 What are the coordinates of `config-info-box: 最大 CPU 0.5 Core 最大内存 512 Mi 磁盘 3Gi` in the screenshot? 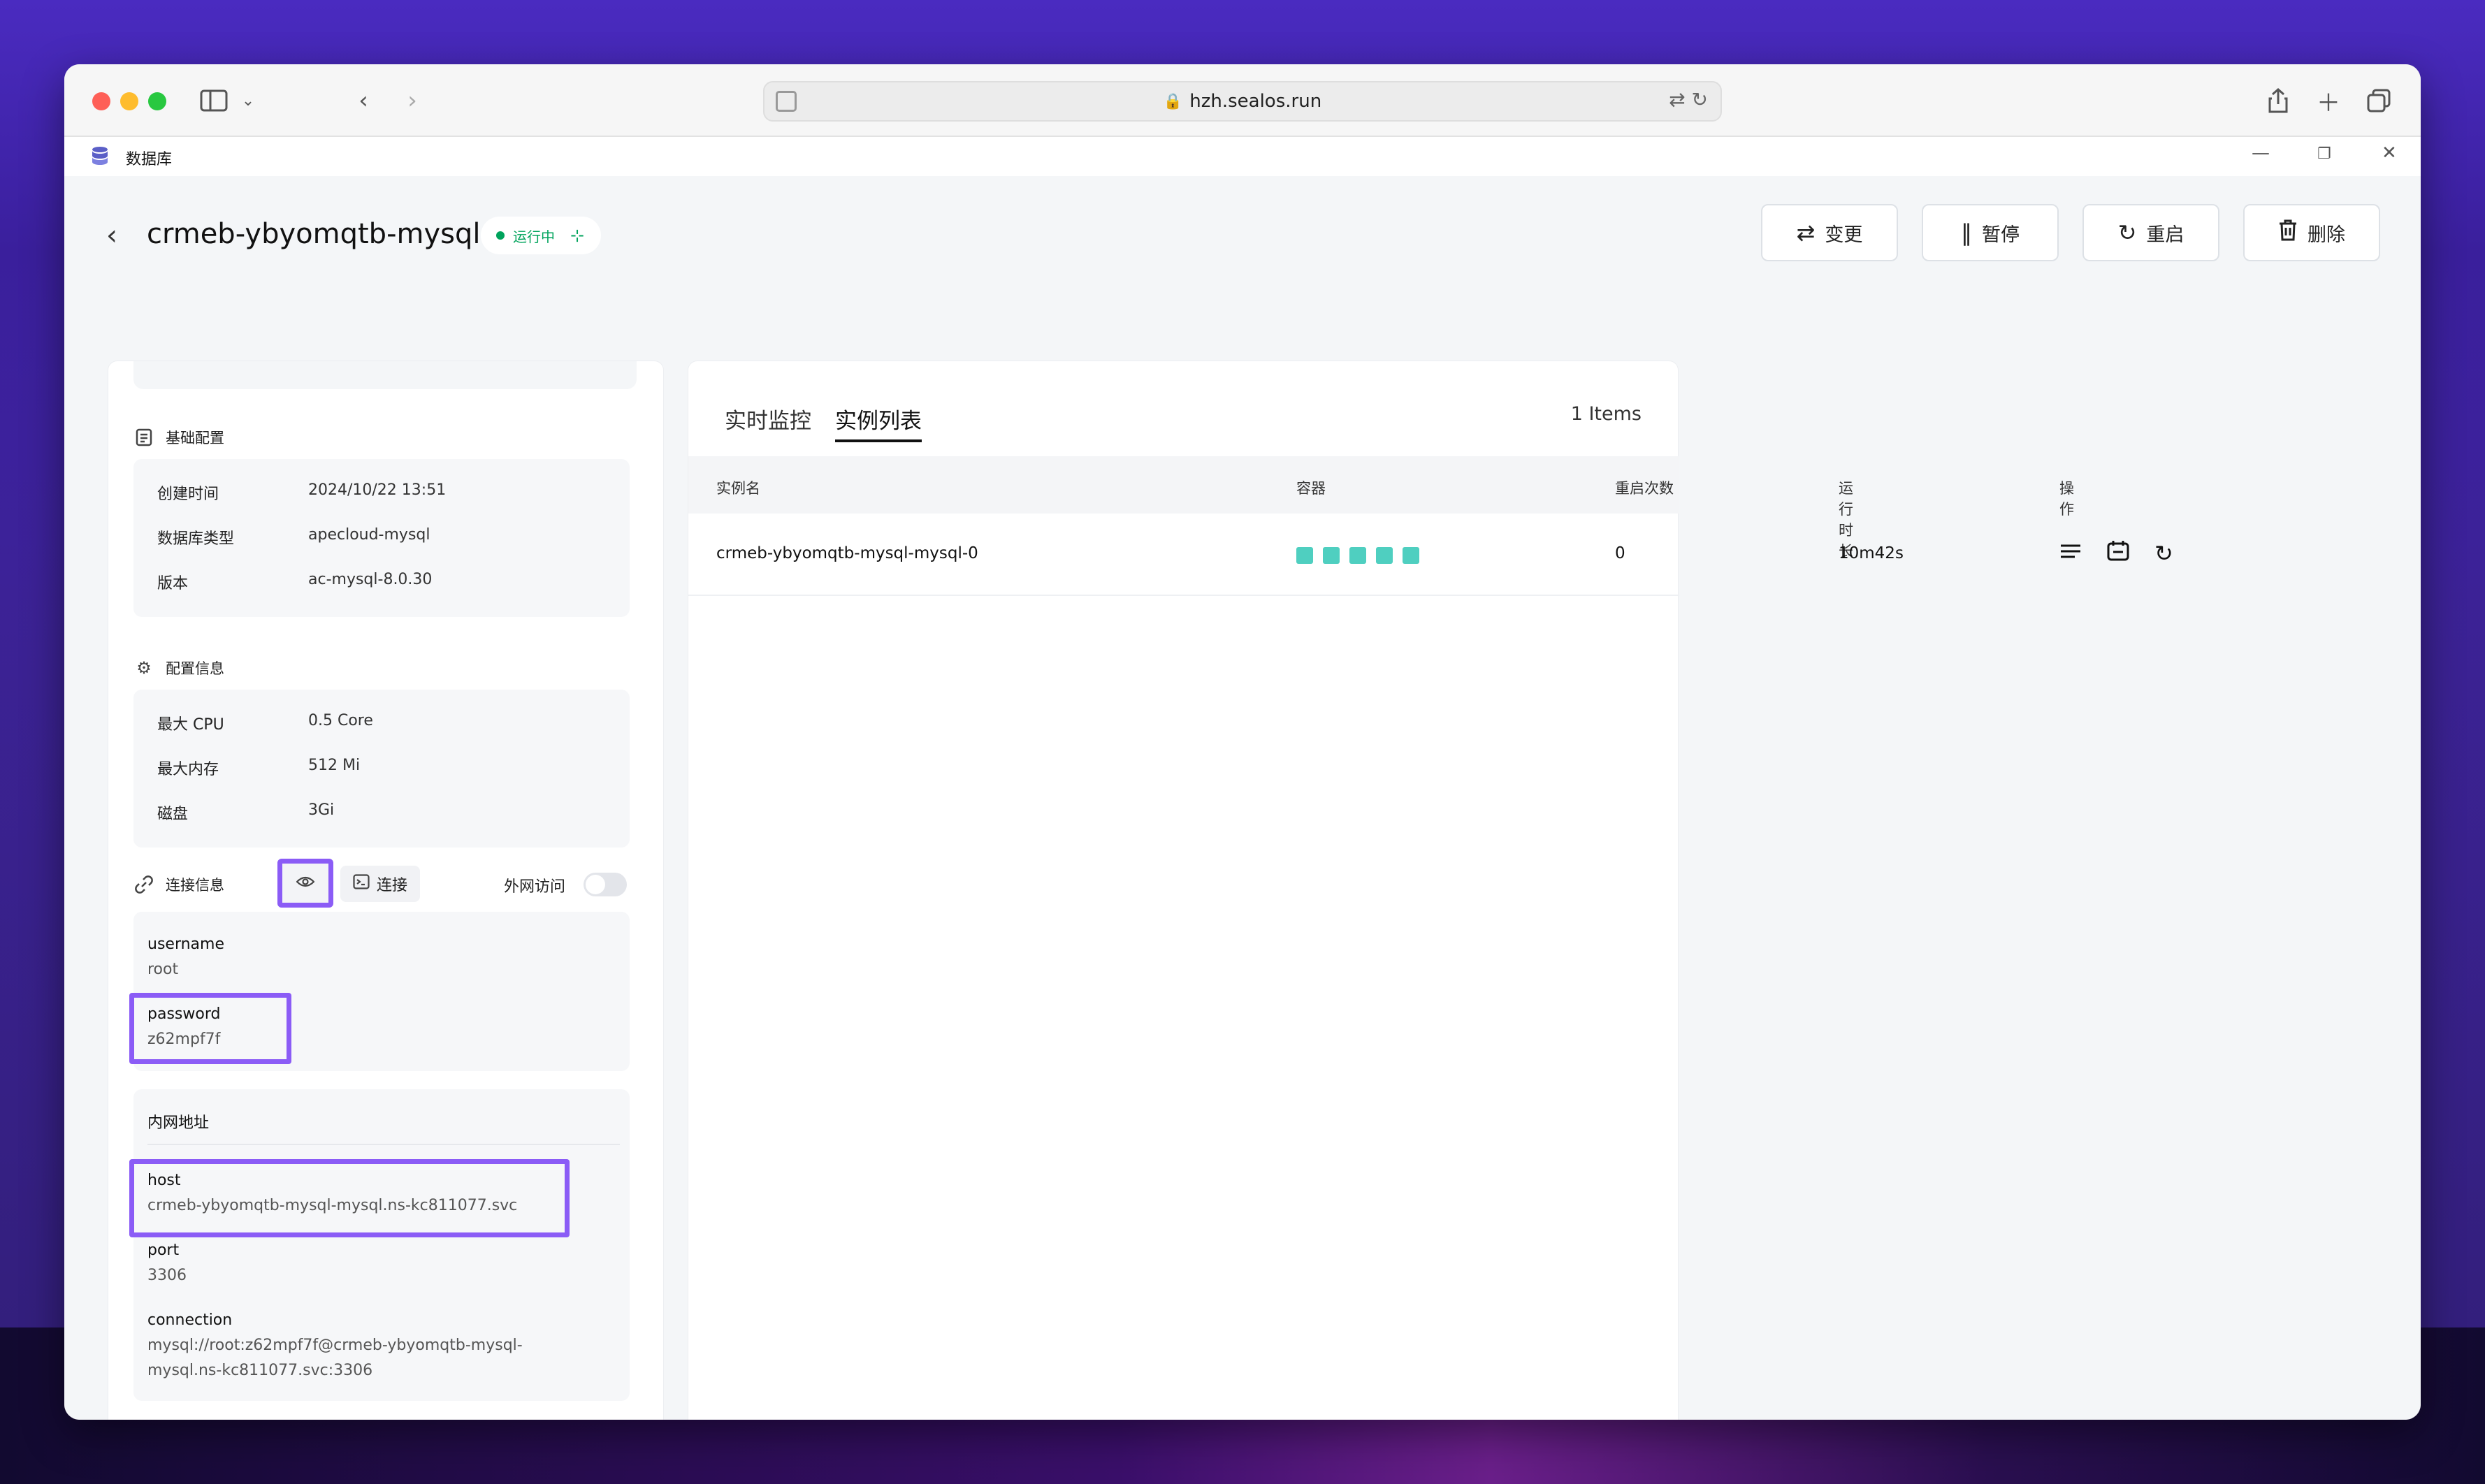 It's located at (381, 769).